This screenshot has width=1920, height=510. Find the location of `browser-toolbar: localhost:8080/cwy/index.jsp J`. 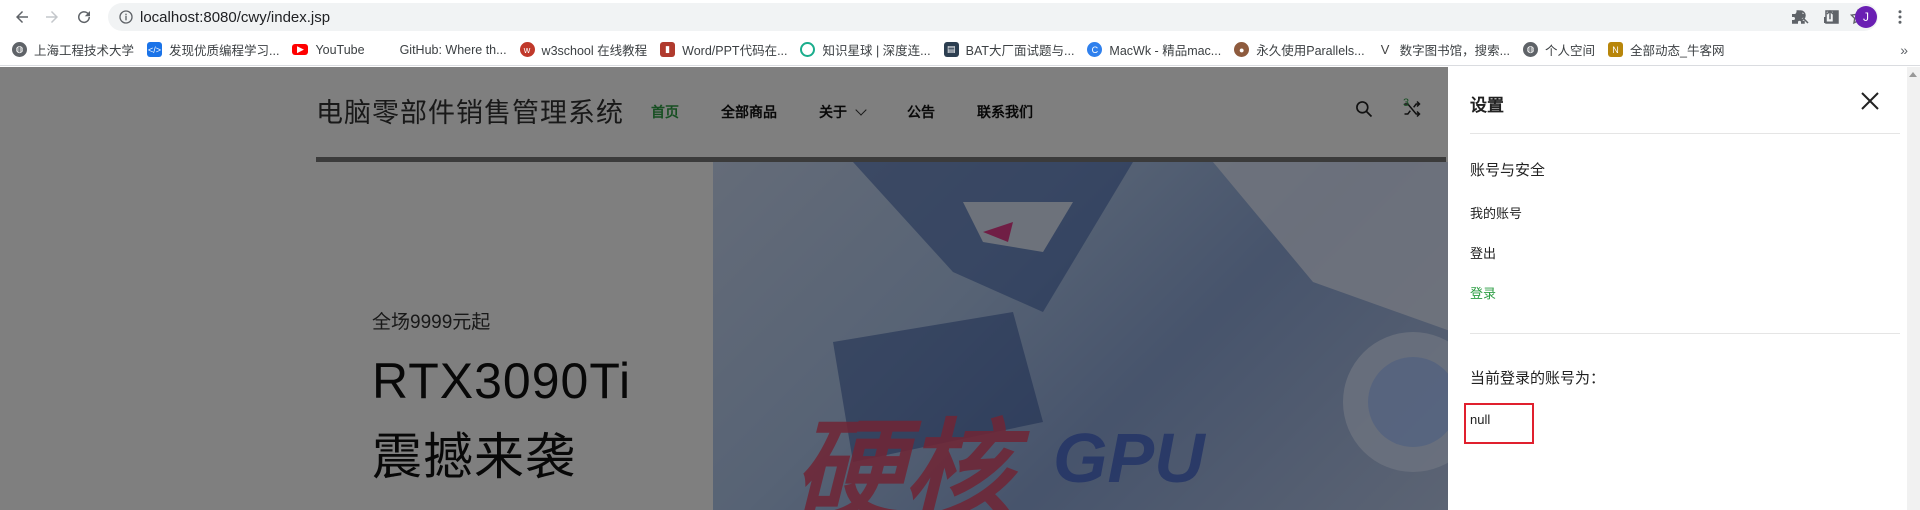

browser-toolbar: localhost:8080/cwy/index.jsp J is located at coordinates (960, 17).